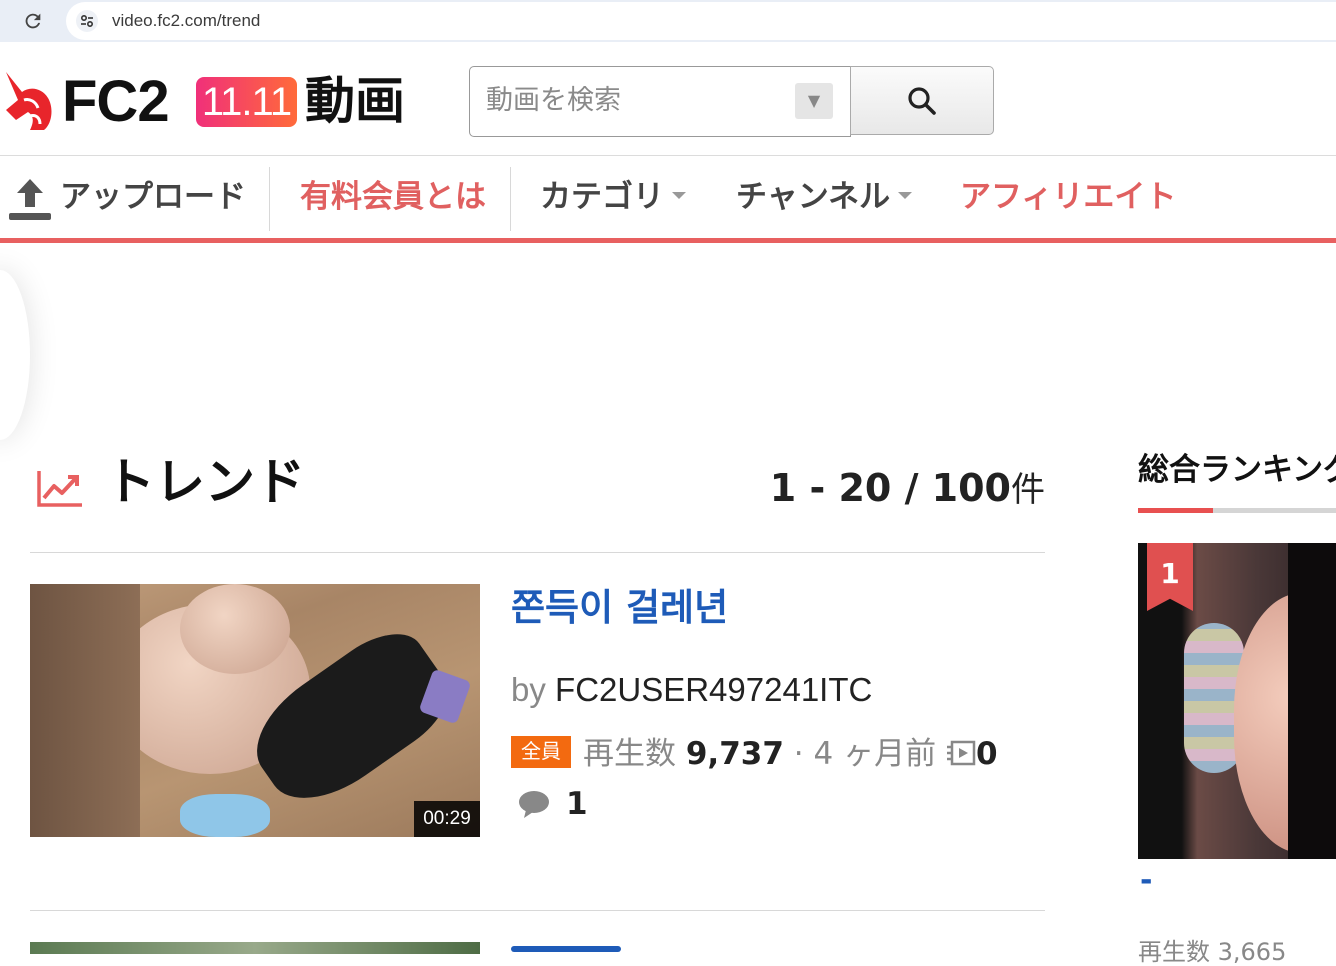 Image resolution: width=1336 pixels, height=966 pixels. What do you see at coordinates (447, 819) in the screenshot?
I see `video-duration: 00:29` at bounding box center [447, 819].